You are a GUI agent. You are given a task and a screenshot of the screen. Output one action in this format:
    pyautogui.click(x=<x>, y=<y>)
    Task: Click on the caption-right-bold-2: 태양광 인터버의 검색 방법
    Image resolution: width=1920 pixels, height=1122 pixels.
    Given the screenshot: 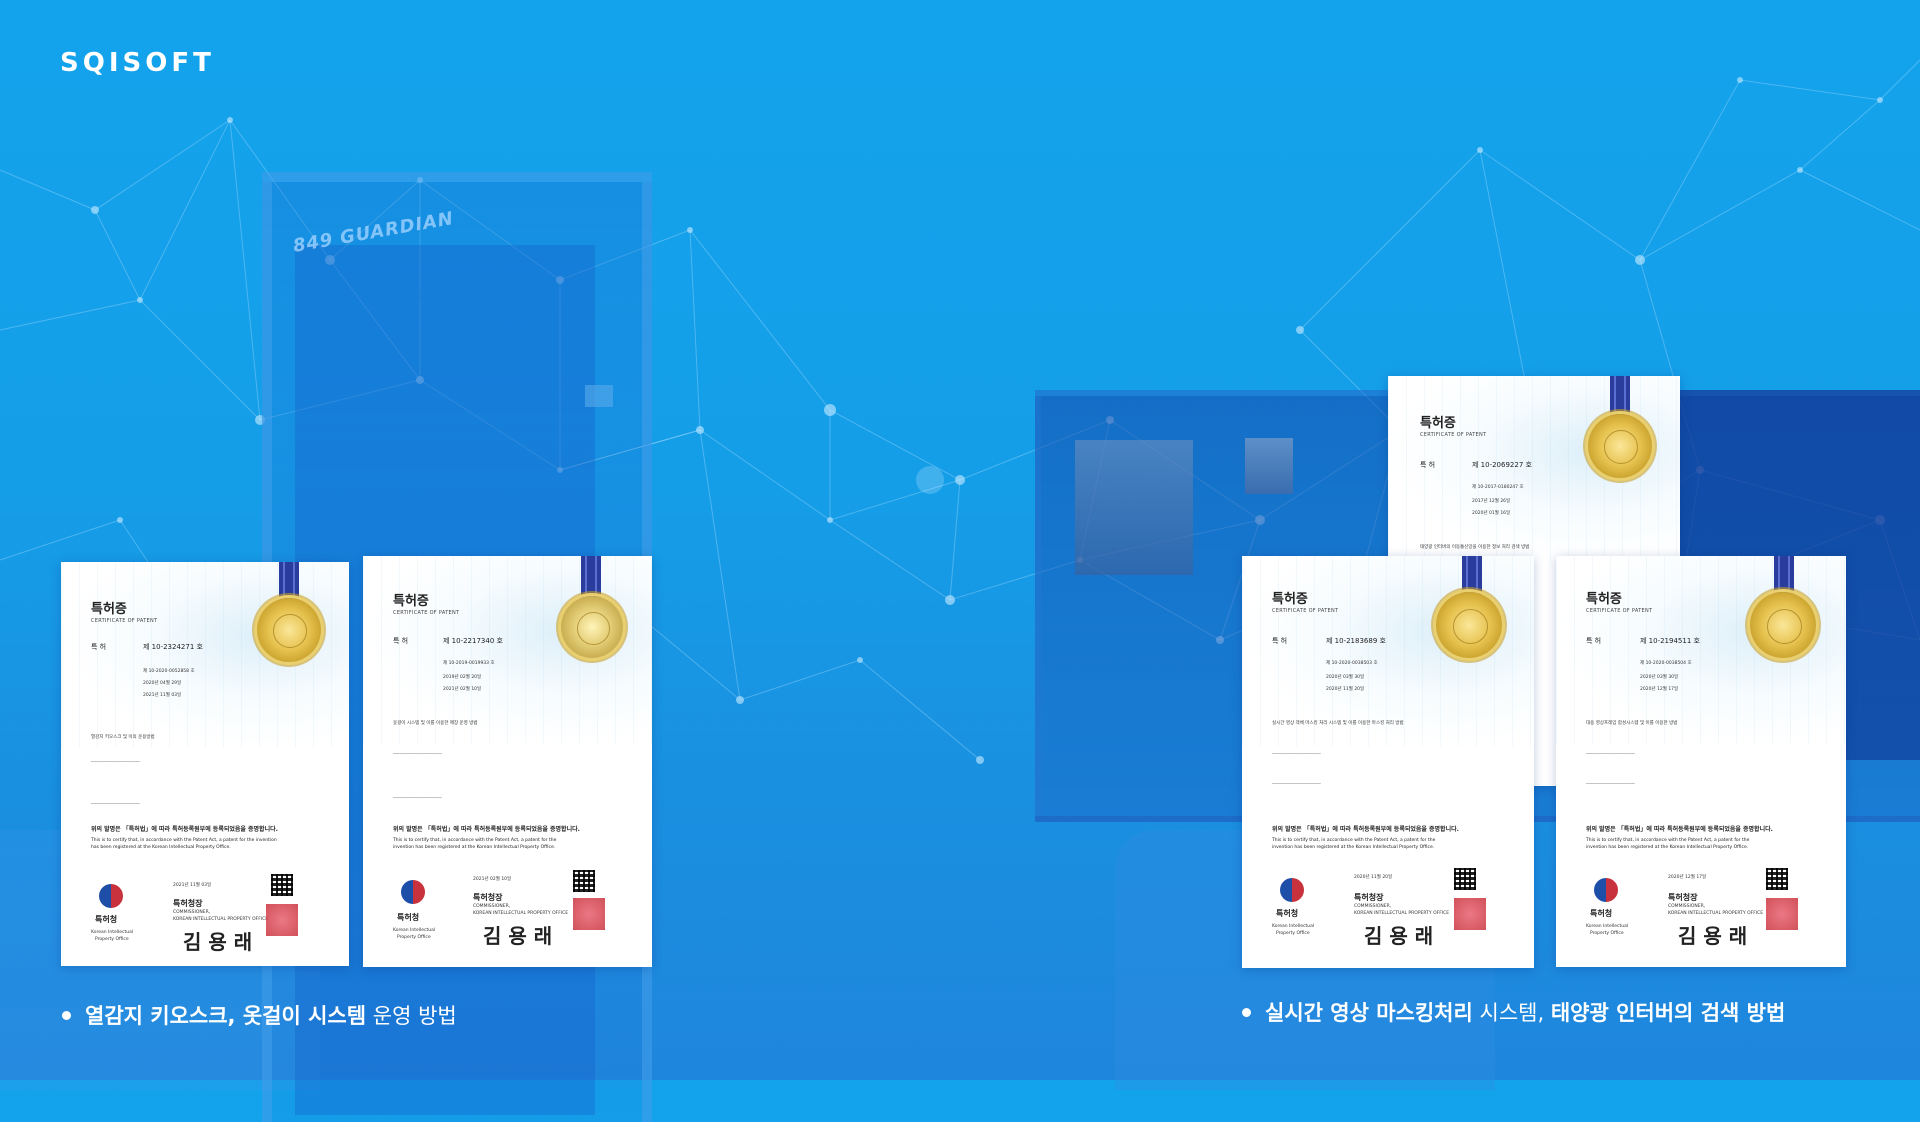 What is the action you would take?
    pyautogui.click(x=1668, y=1013)
    